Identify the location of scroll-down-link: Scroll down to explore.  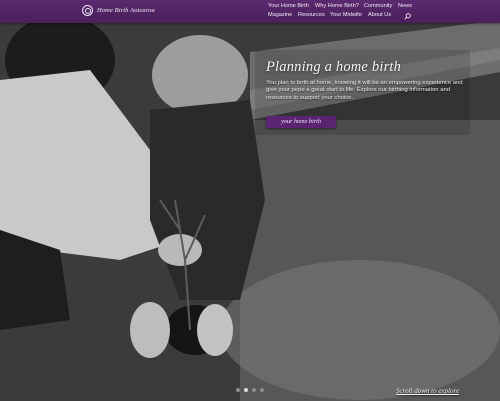
(427, 391).